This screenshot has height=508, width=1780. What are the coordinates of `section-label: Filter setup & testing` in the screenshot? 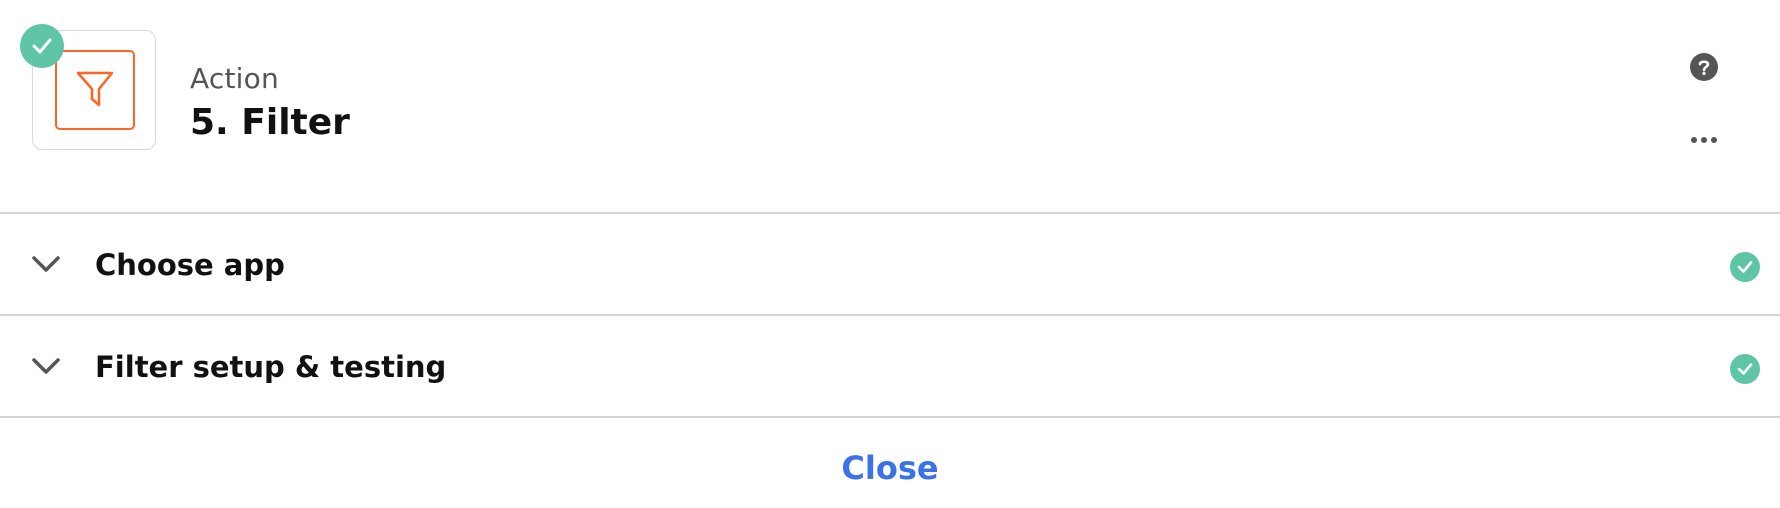 It's located at (270, 367).